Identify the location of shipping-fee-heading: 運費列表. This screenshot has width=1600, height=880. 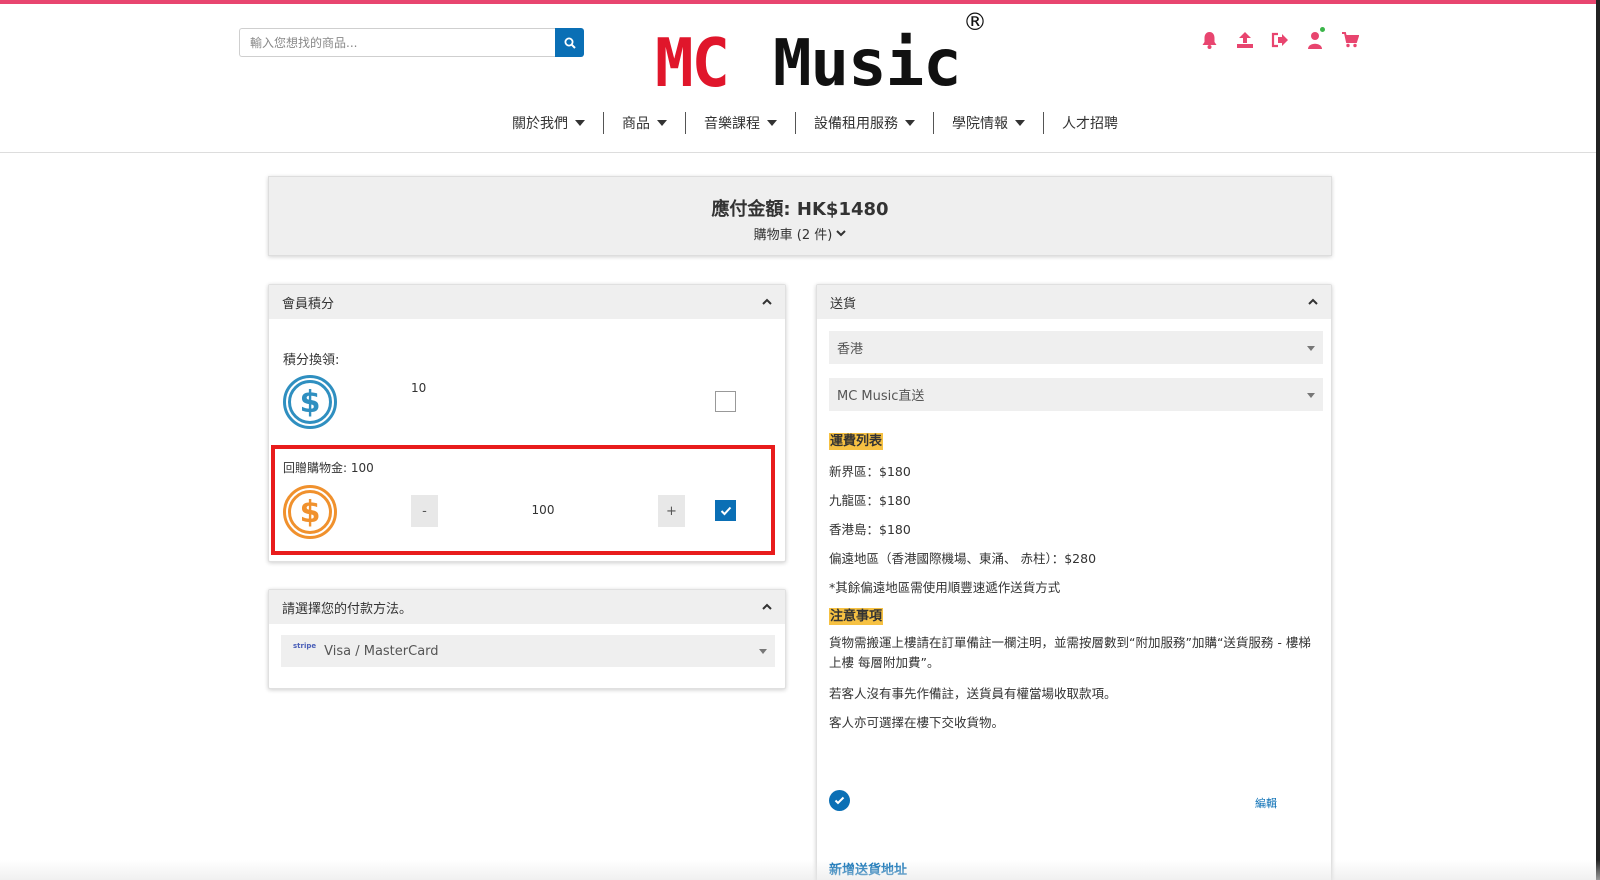
(856, 441).